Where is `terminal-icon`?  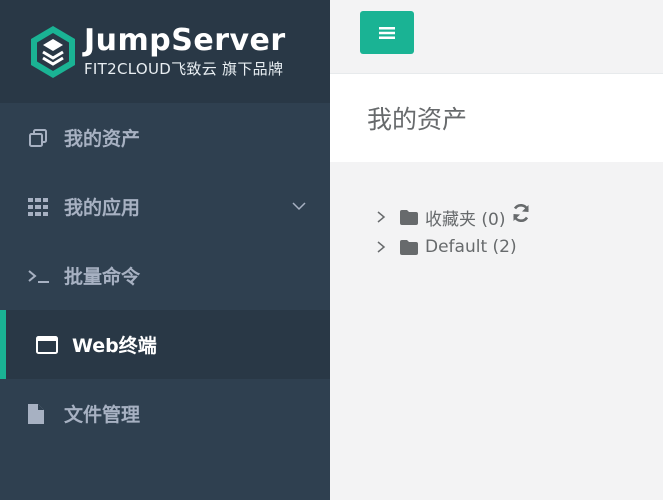 terminal-icon is located at coordinates (39, 276).